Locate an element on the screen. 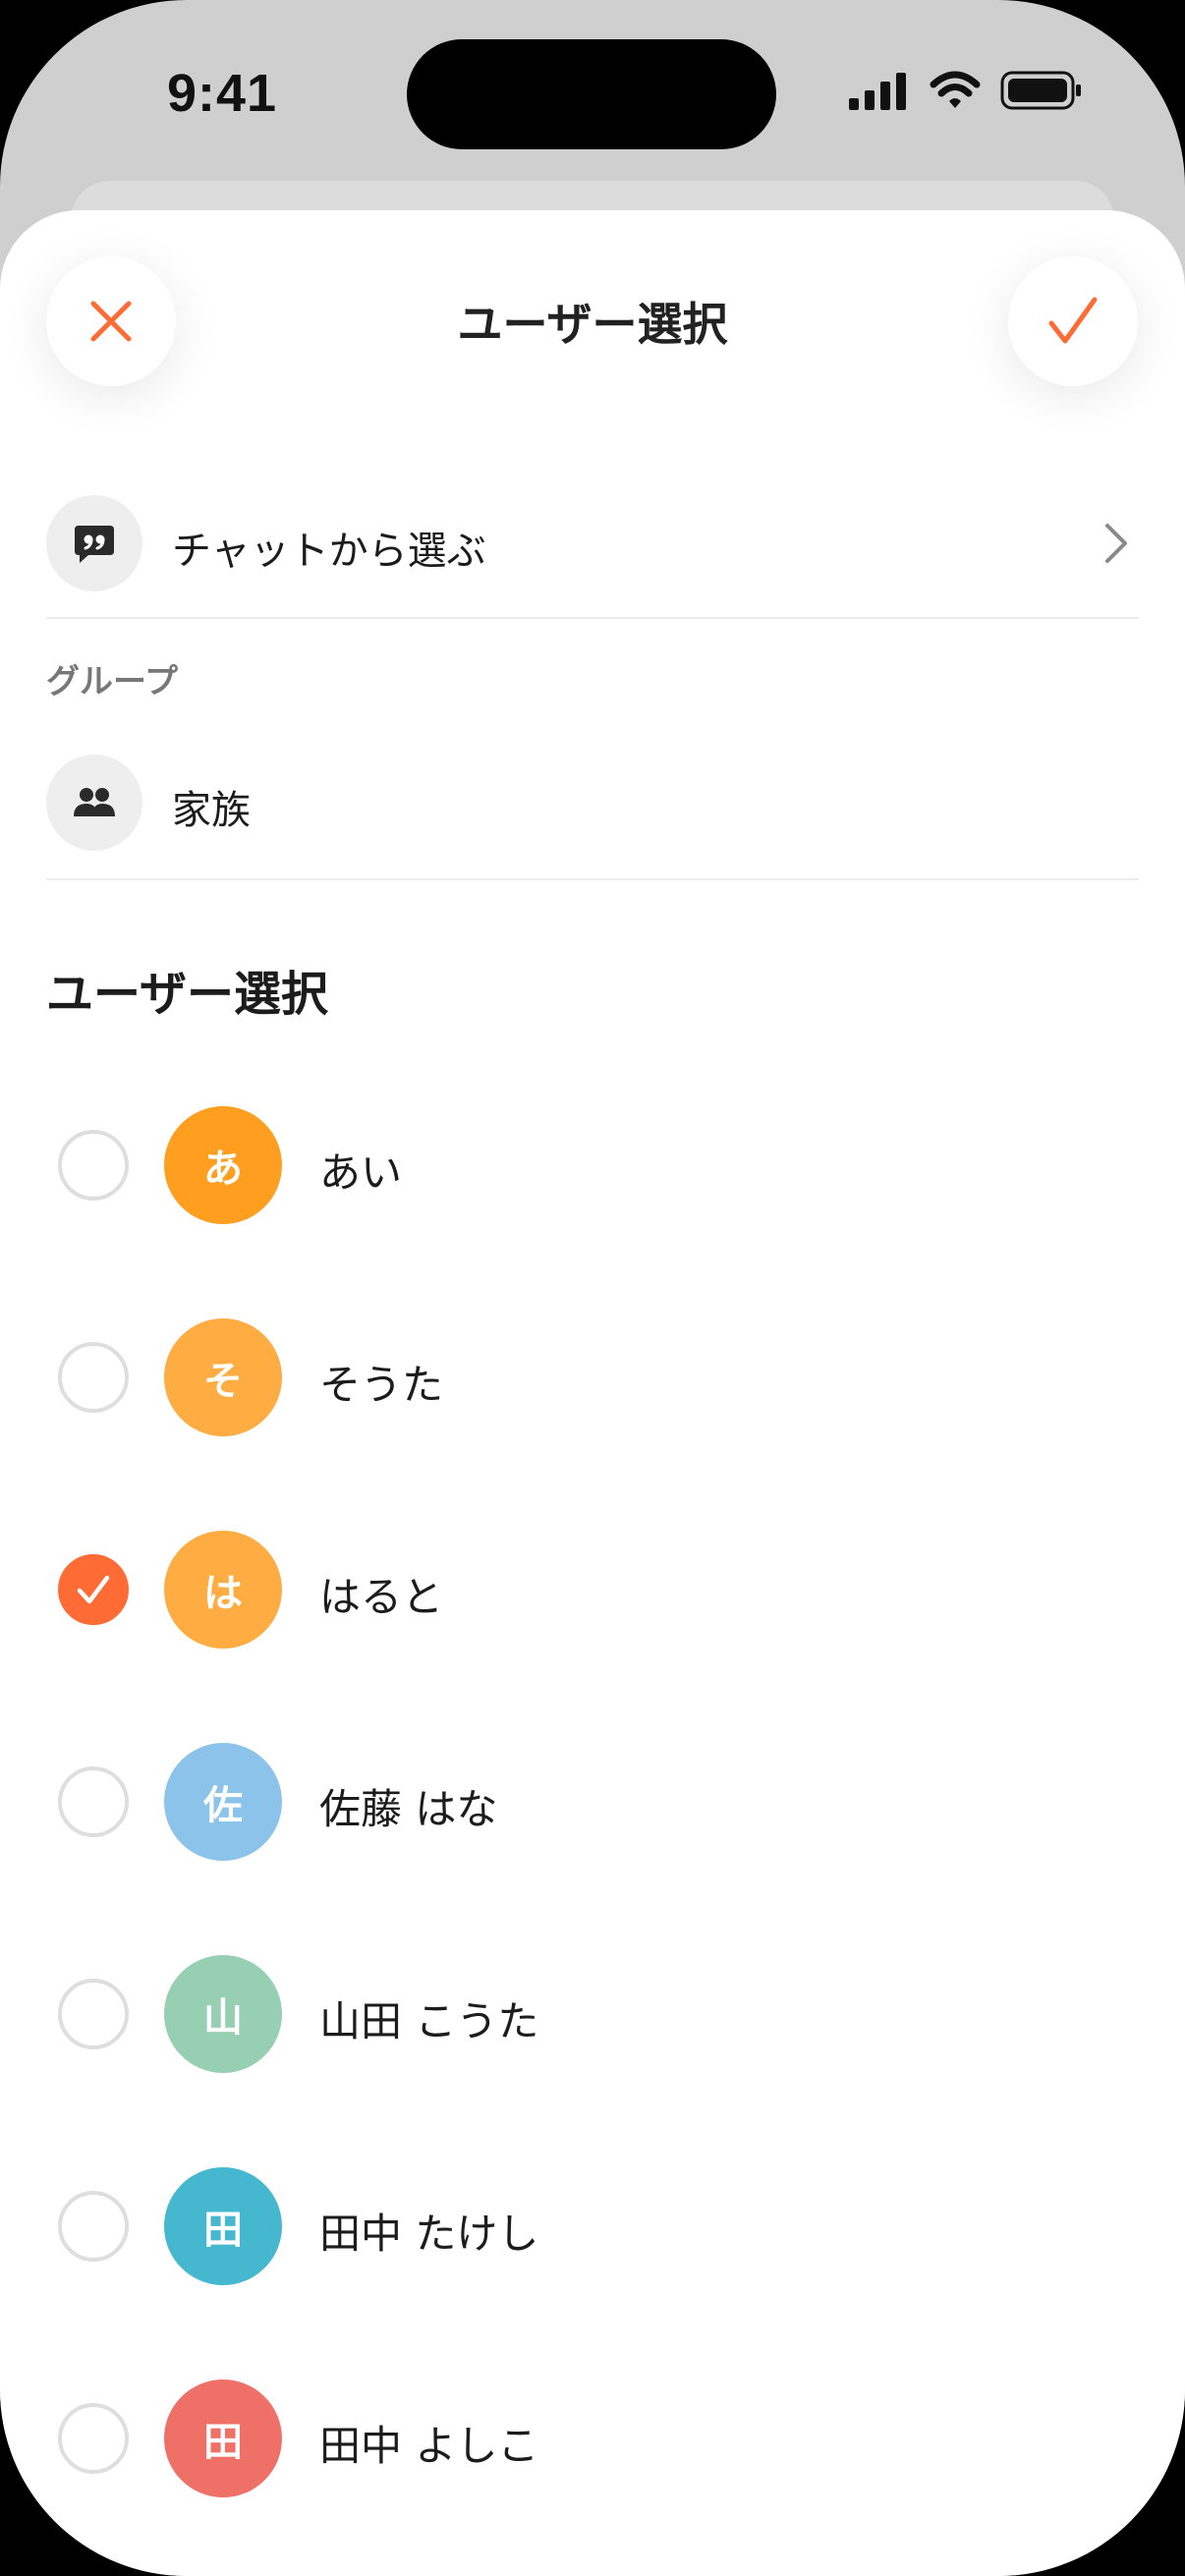 The image size is (1185, 2576). user-row: 山 山田 こうた is located at coordinates (596, 2014).